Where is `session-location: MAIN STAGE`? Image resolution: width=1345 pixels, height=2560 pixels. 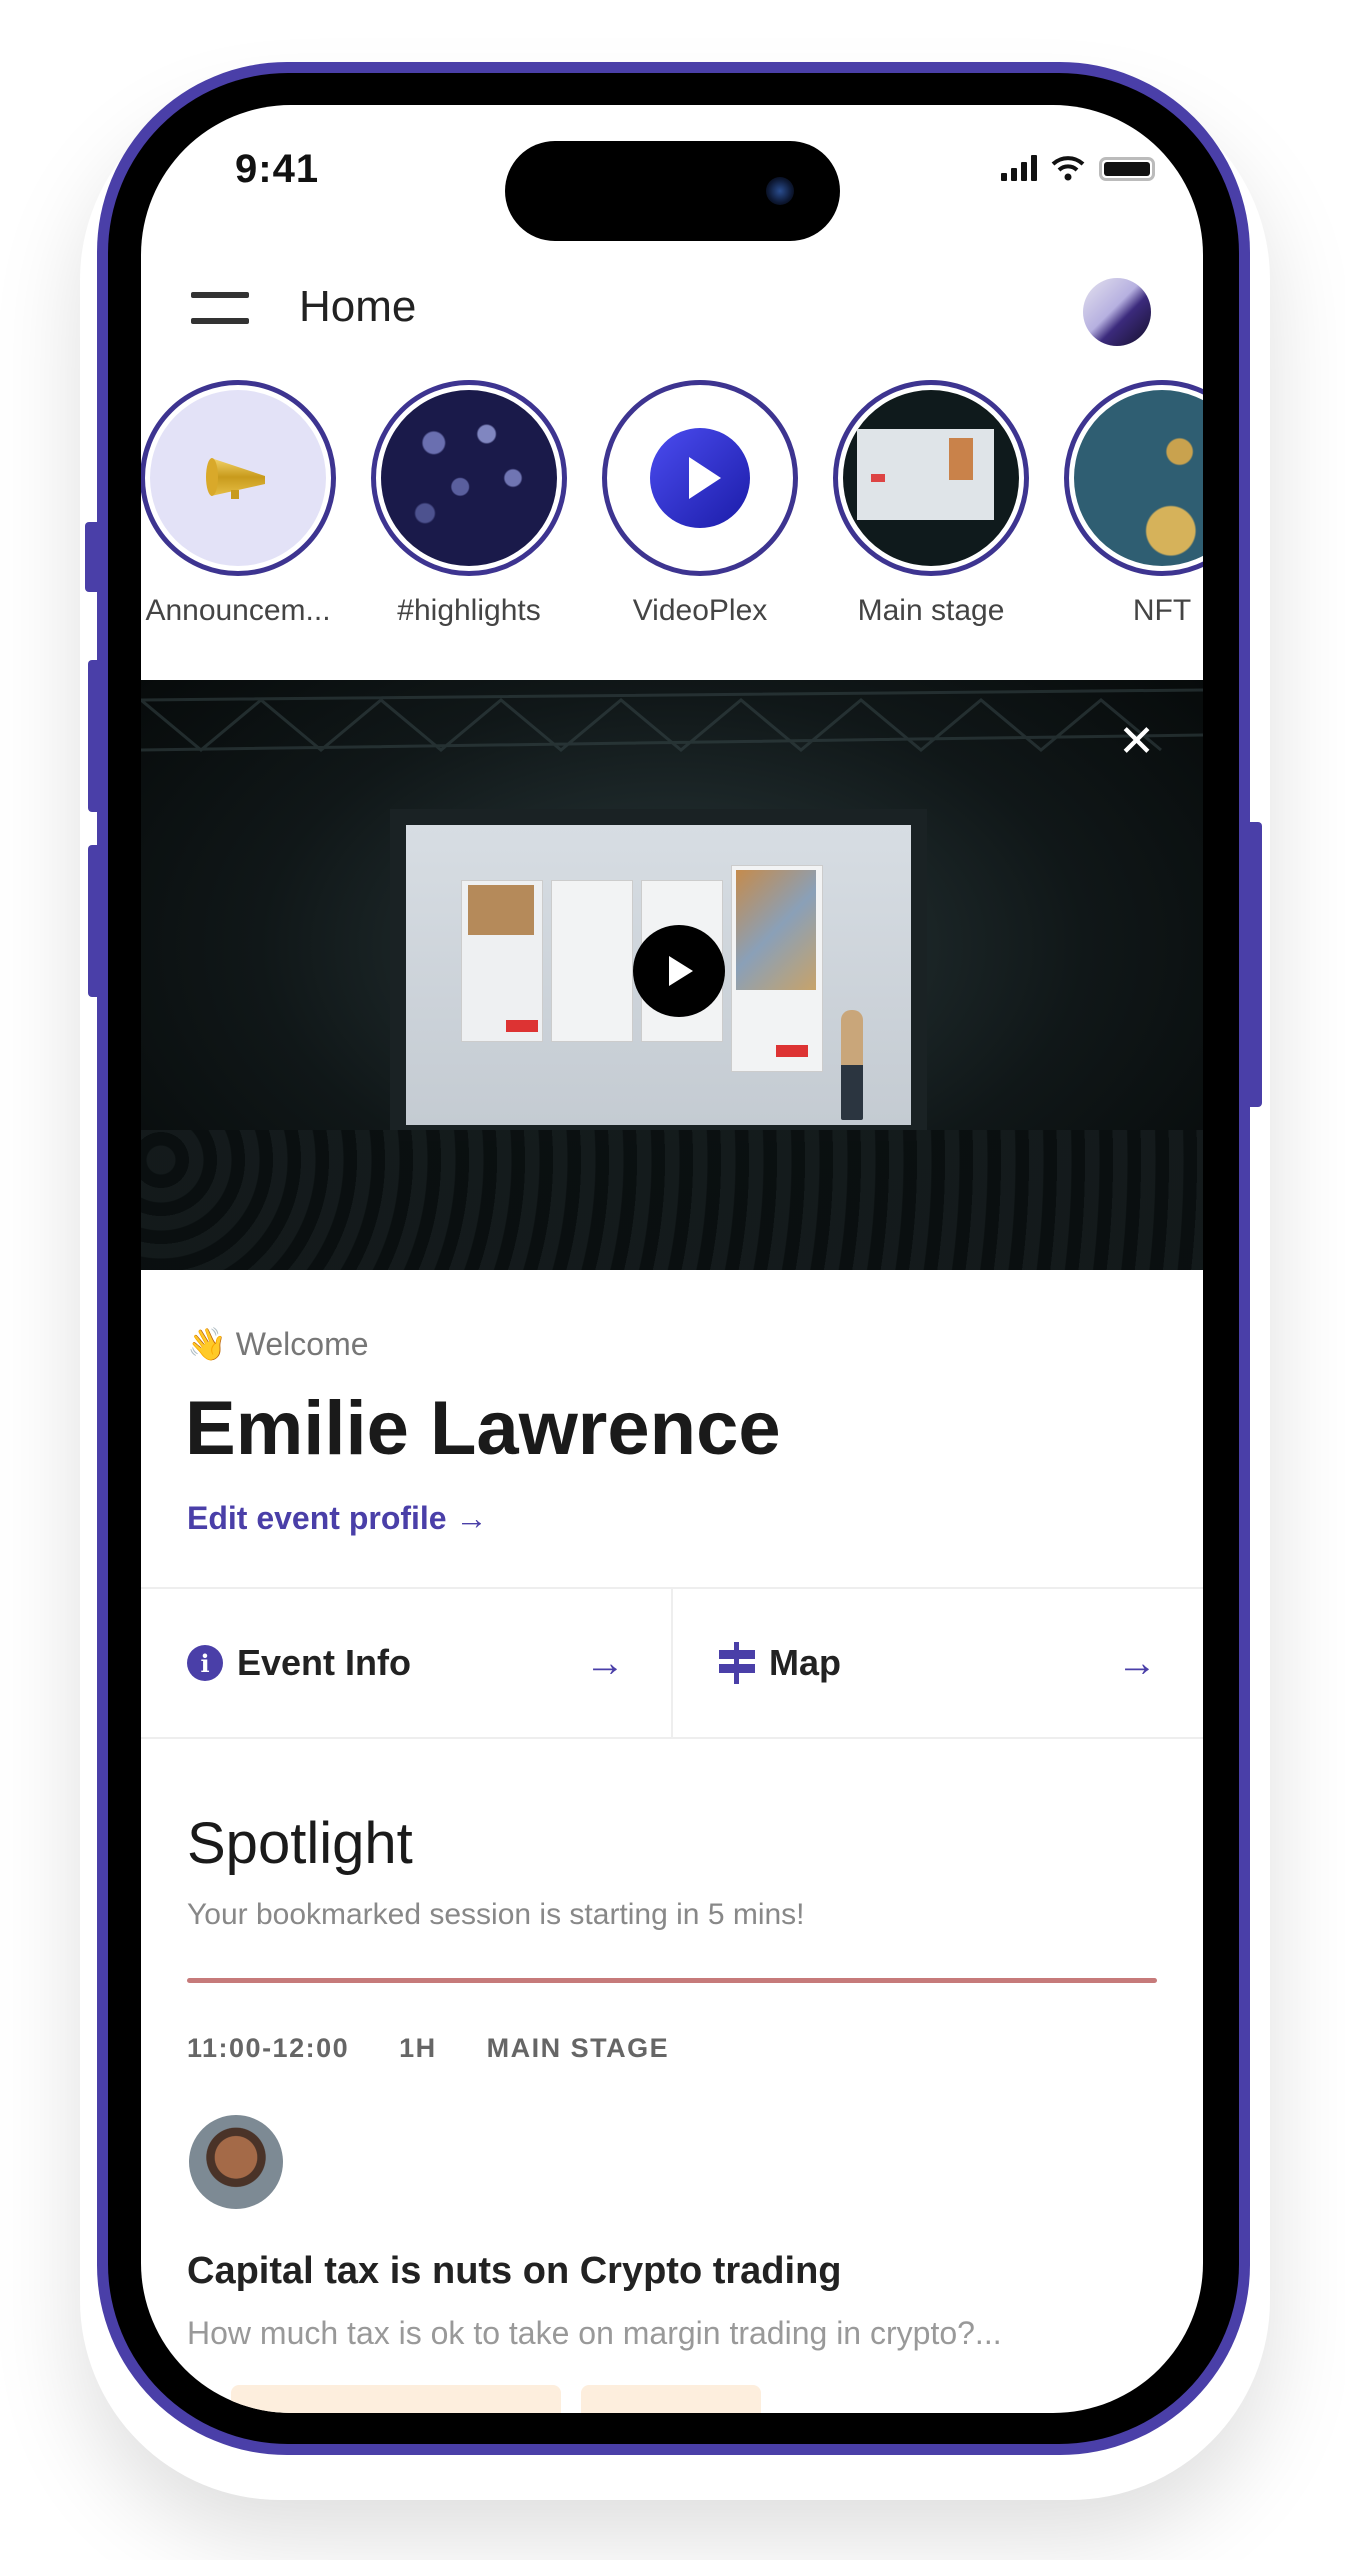
session-location: MAIN STAGE is located at coordinates (578, 2048).